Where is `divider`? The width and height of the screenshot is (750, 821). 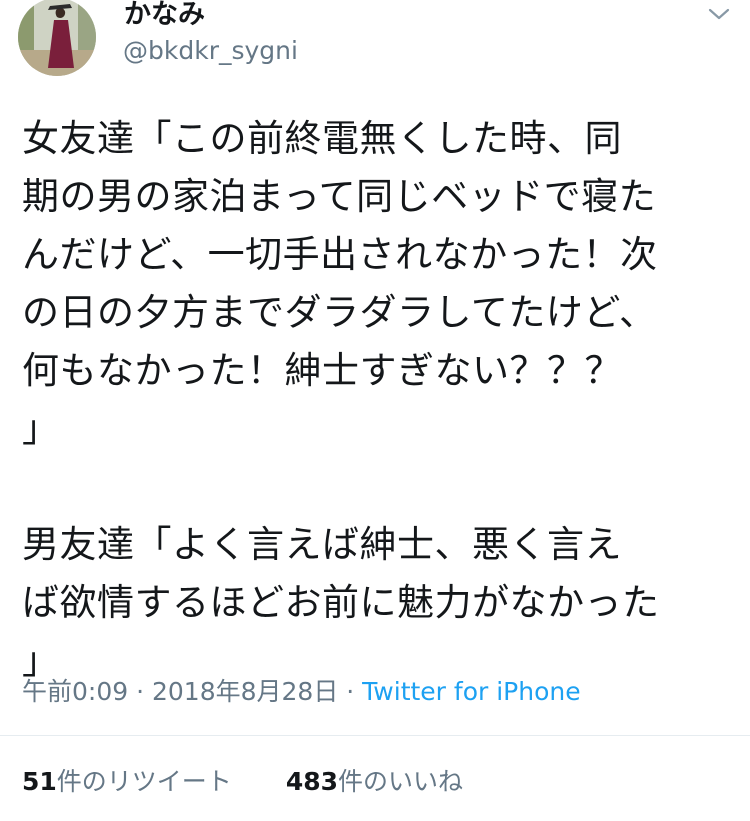
divider is located at coordinates (375, 735).